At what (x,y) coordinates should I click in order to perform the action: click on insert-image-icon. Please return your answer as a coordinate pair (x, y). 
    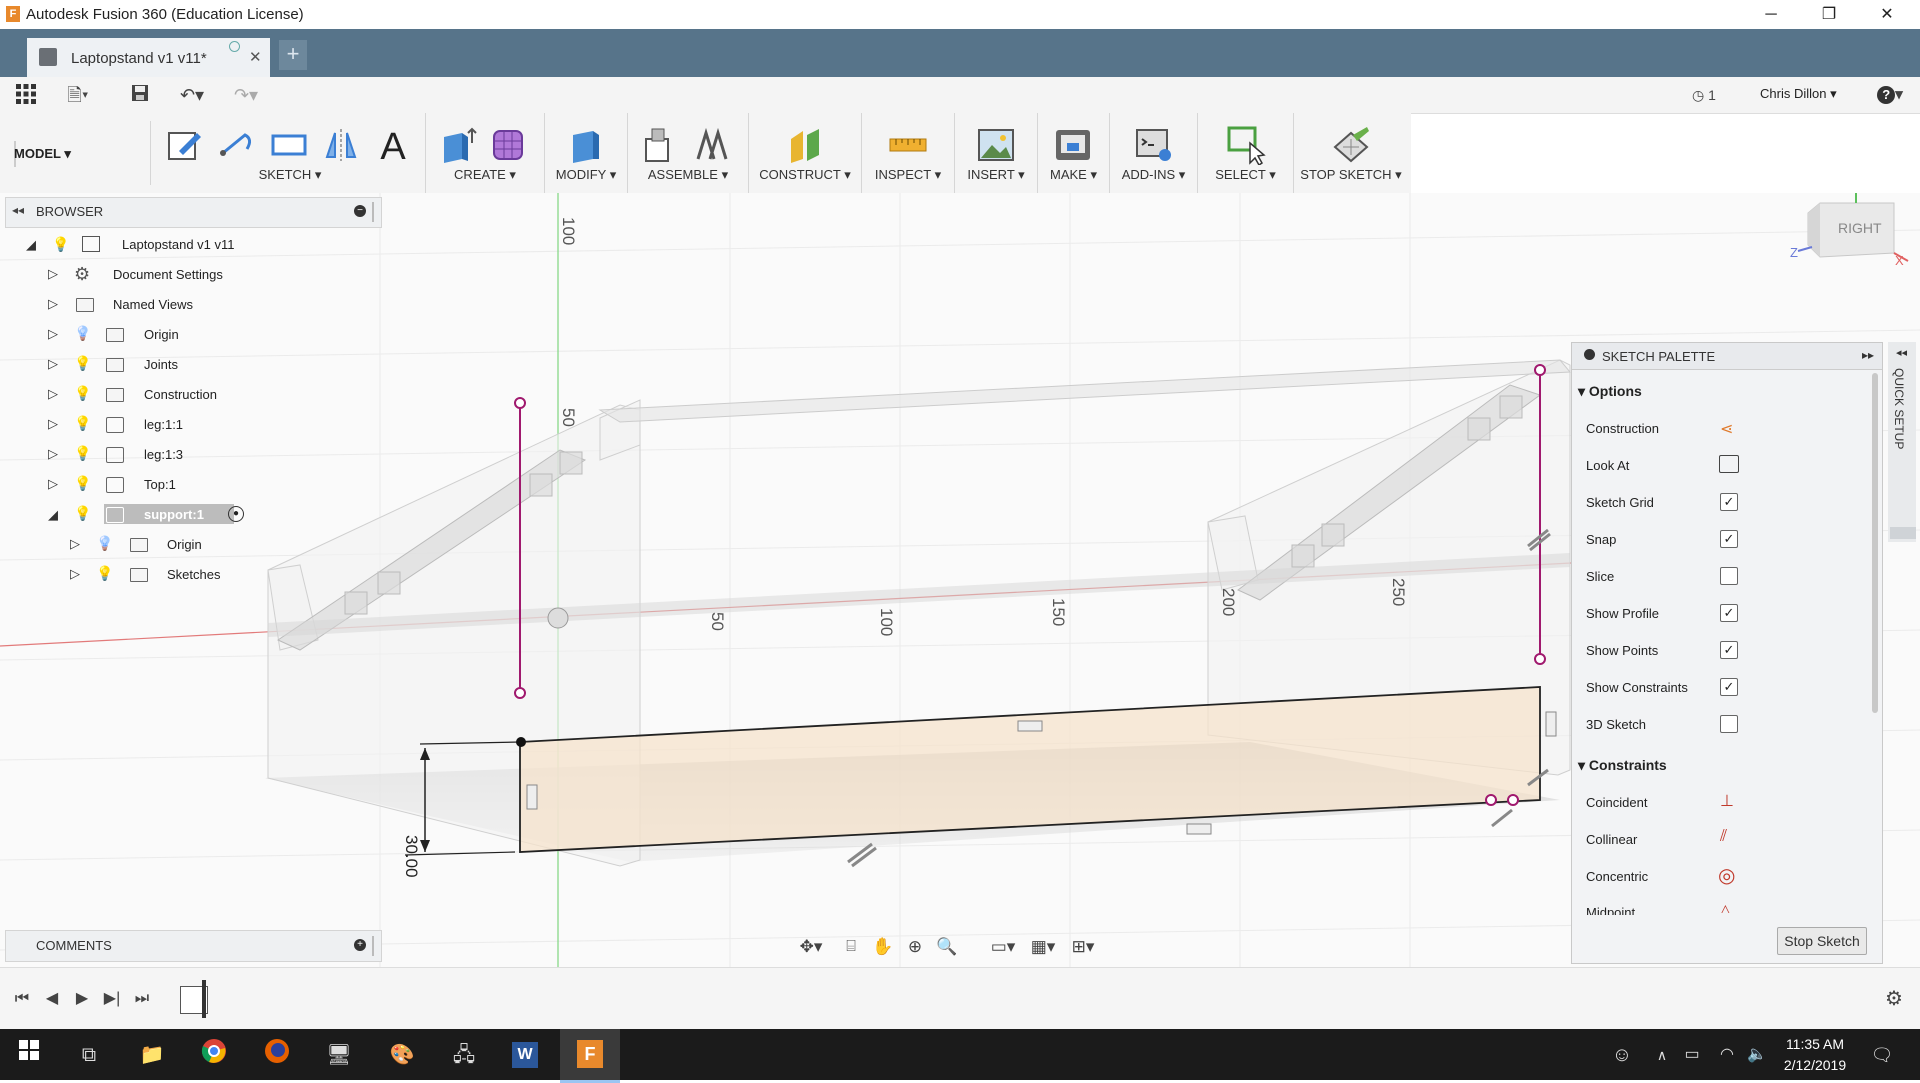
    Looking at the image, I should click on (996, 145).